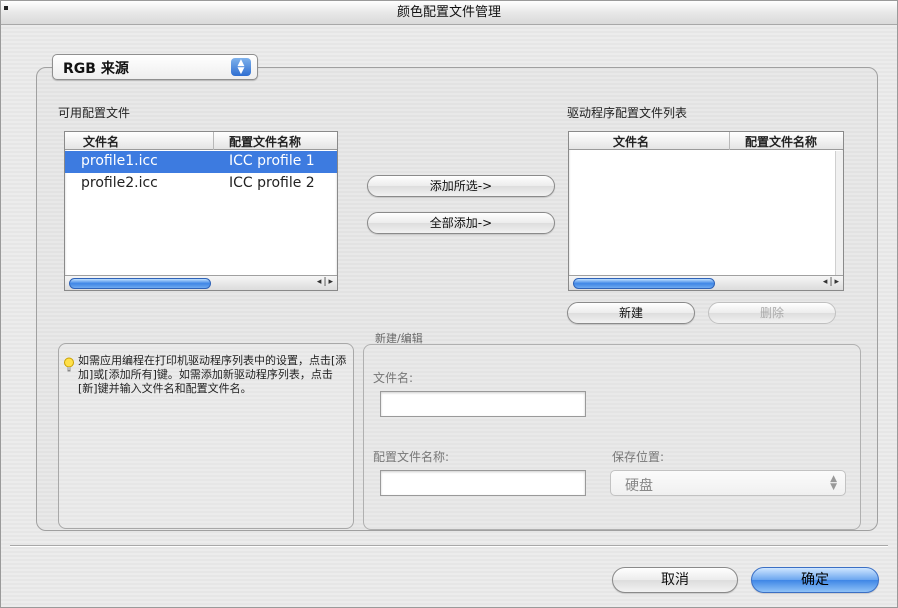 This screenshot has width=898, height=608. I want to click on title-bar: 颜色配置文件管理, so click(449, 13).